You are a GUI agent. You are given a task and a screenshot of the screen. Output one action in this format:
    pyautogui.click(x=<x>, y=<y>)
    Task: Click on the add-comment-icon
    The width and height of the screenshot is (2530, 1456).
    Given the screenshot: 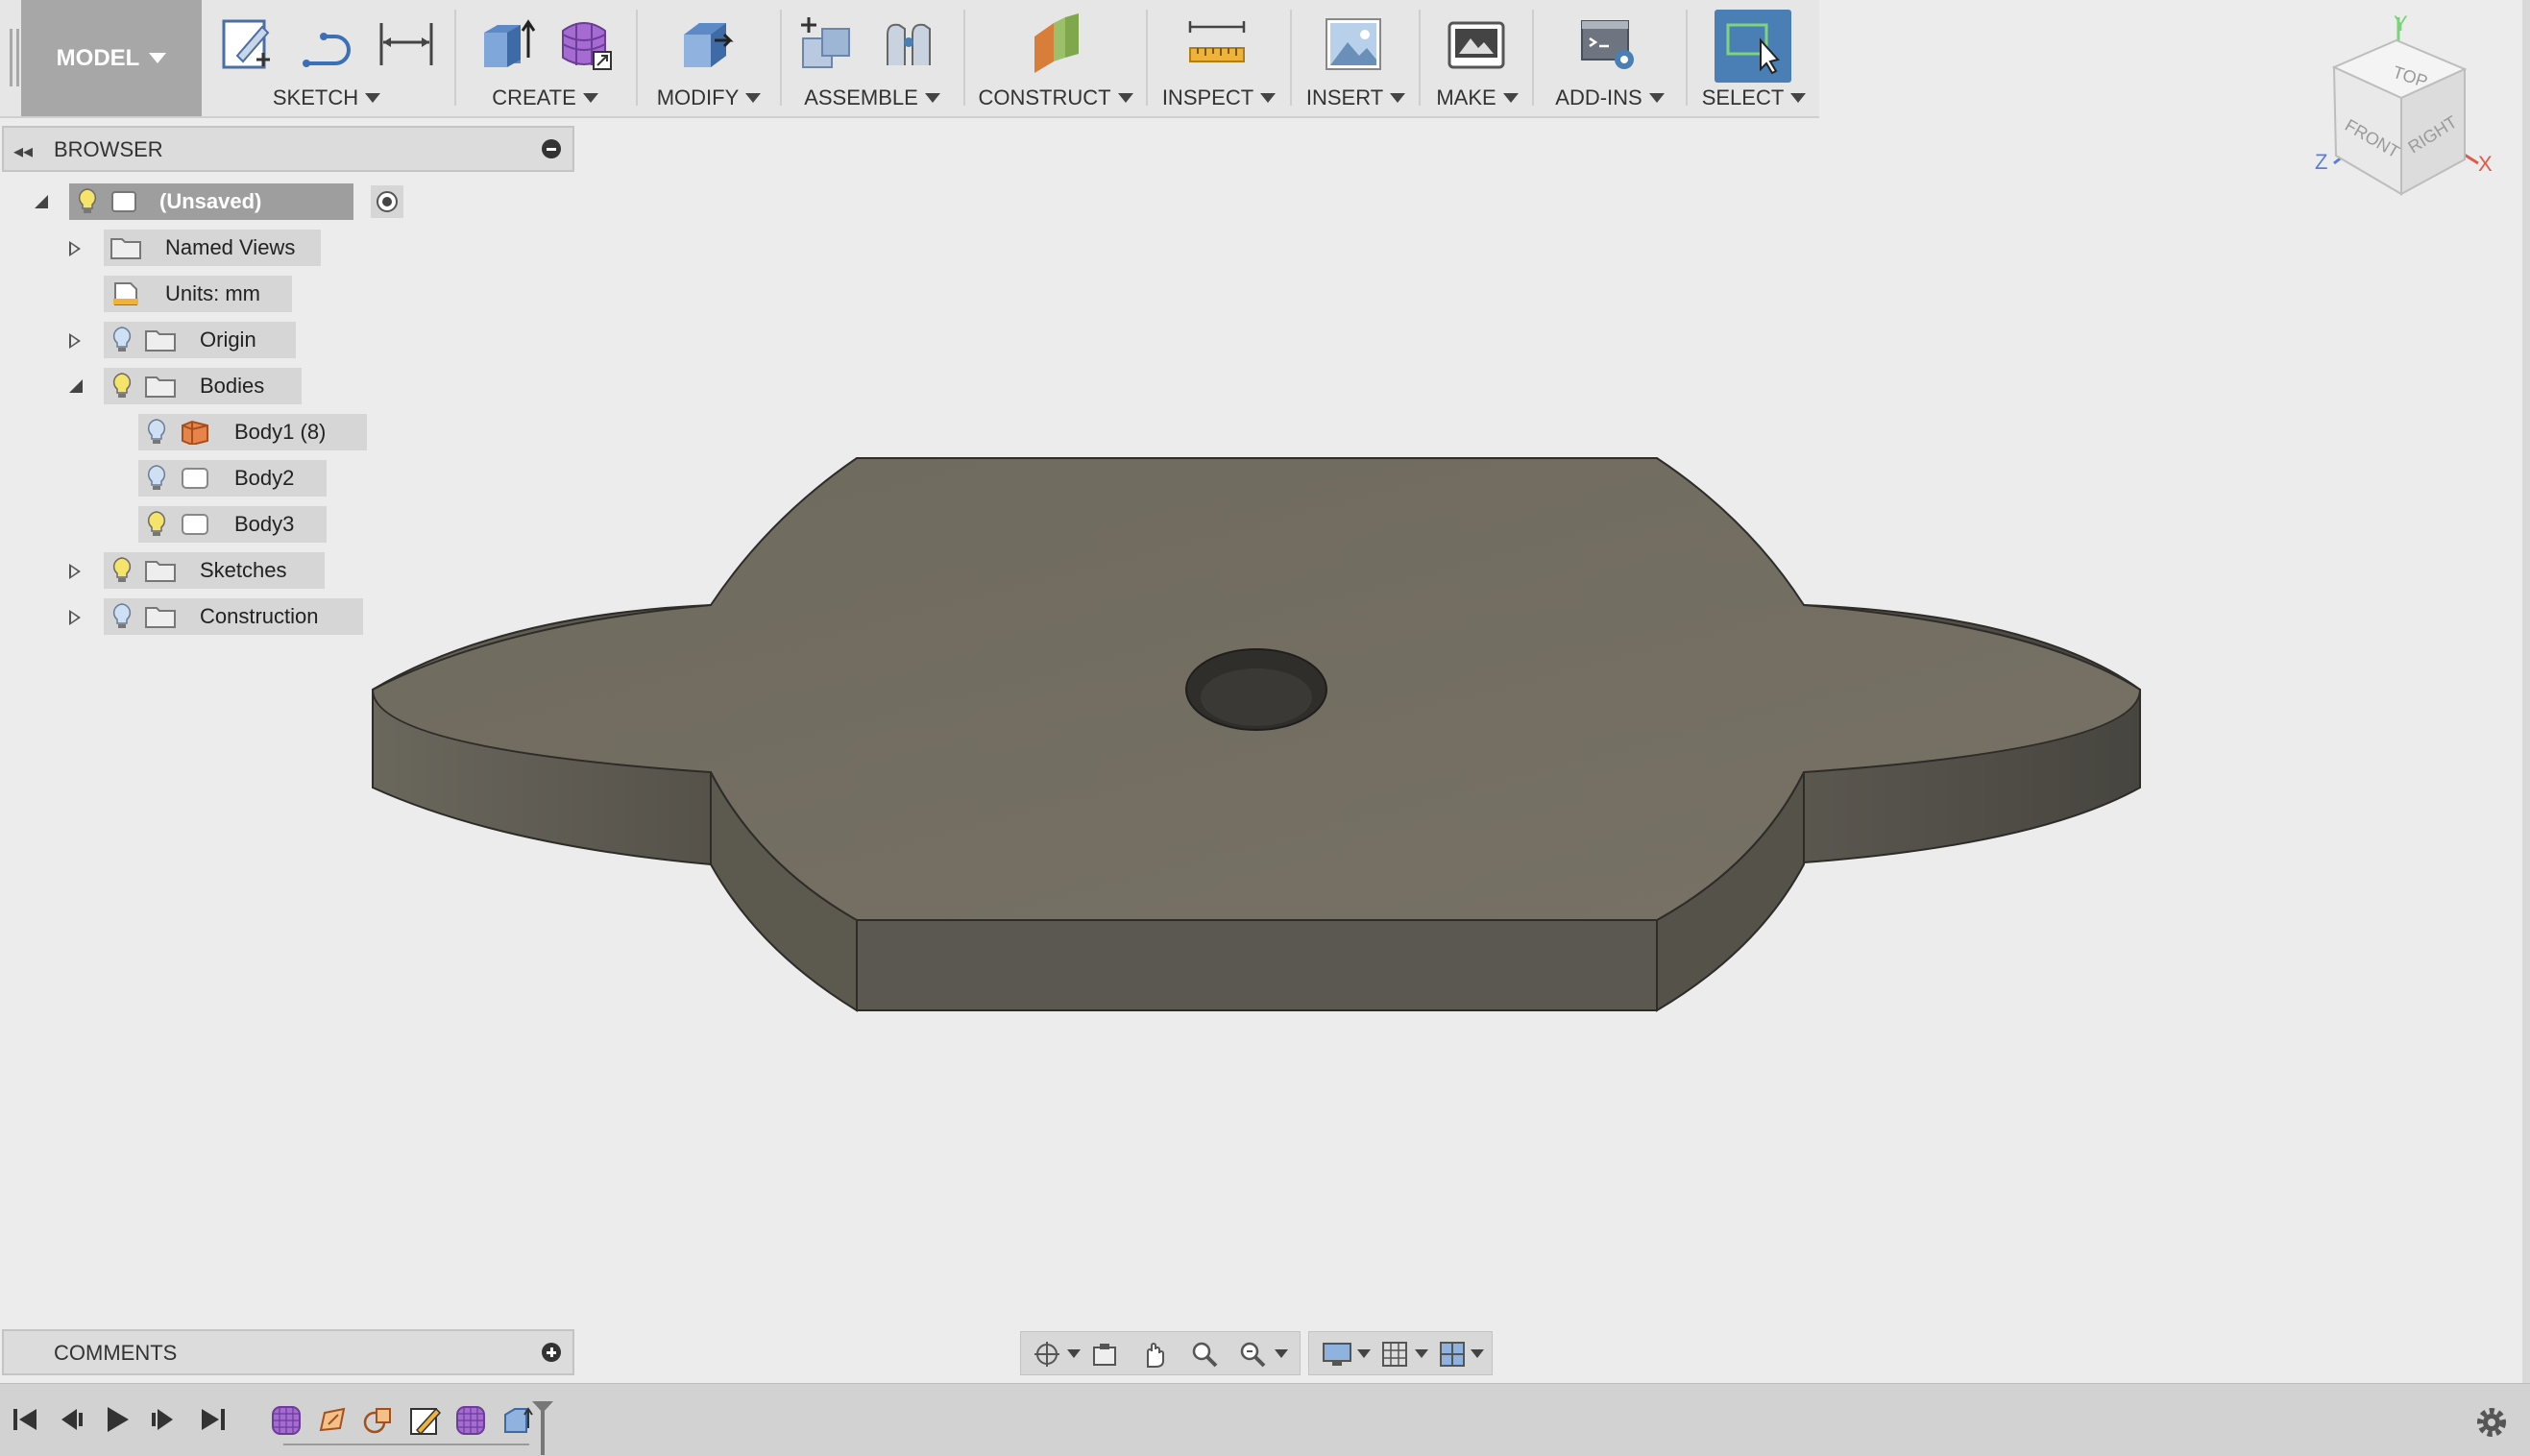 What is the action you would take?
    pyautogui.click(x=551, y=1352)
    